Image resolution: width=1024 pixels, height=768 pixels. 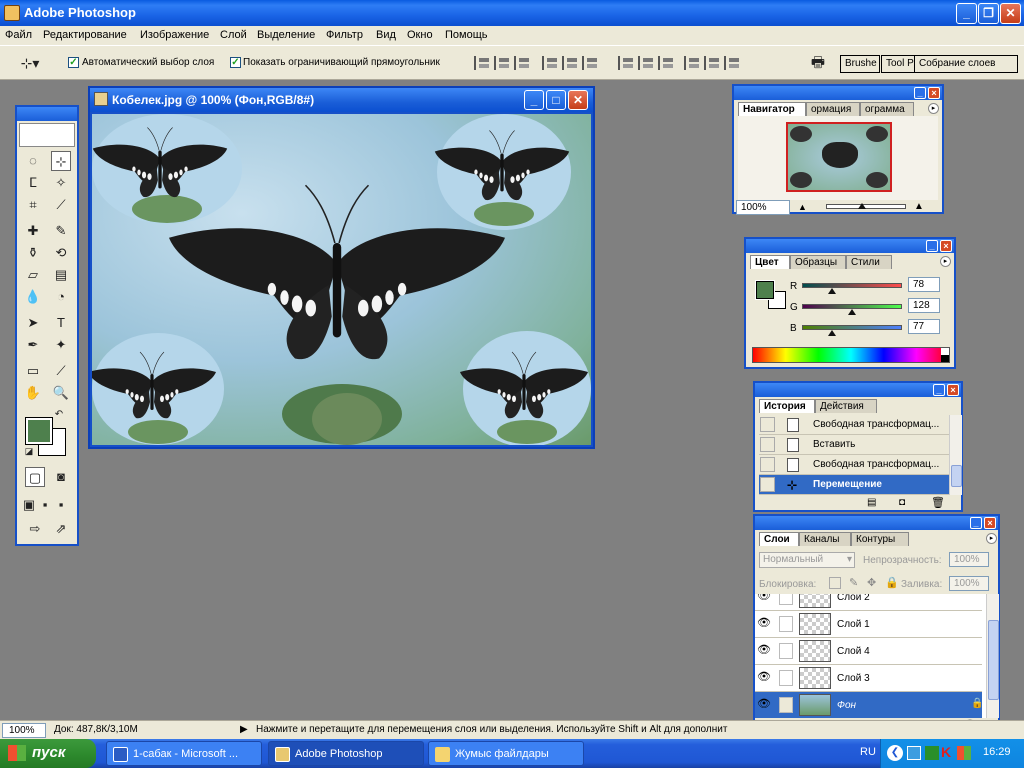 What do you see at coordinates (386, 35) in the screenshot?
I see `menu-view: Вид` at bounding box center [386, 35].